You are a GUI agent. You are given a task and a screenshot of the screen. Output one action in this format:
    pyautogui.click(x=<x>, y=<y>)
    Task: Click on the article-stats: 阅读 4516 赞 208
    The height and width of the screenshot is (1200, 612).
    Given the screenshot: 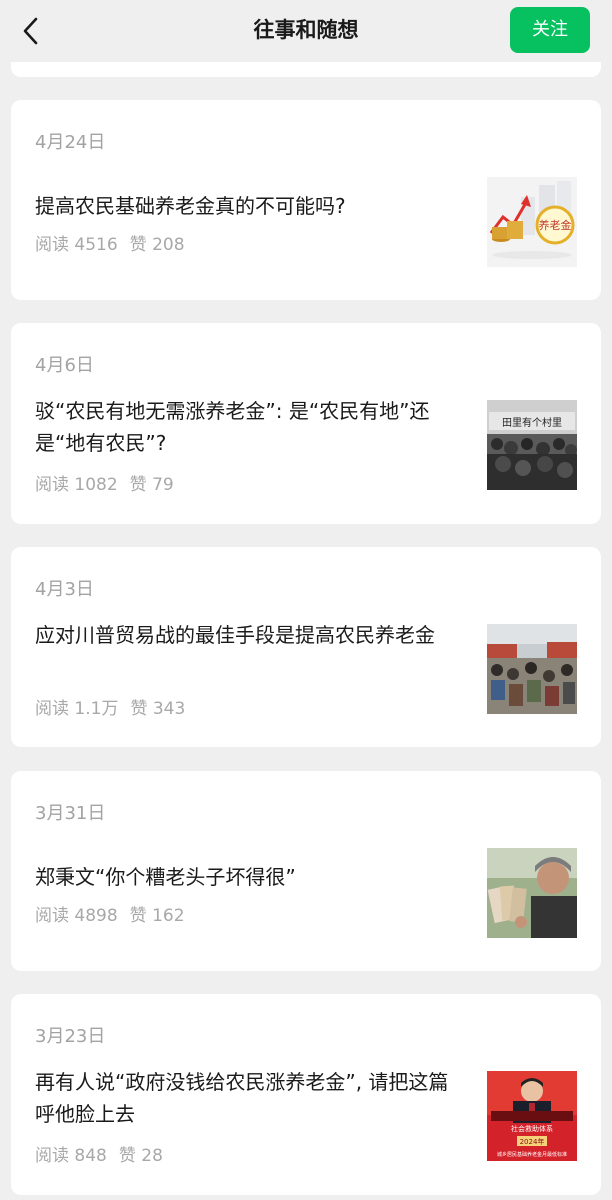 What is the action you would take?
    pyautogui.click(x=110, y=242)
    